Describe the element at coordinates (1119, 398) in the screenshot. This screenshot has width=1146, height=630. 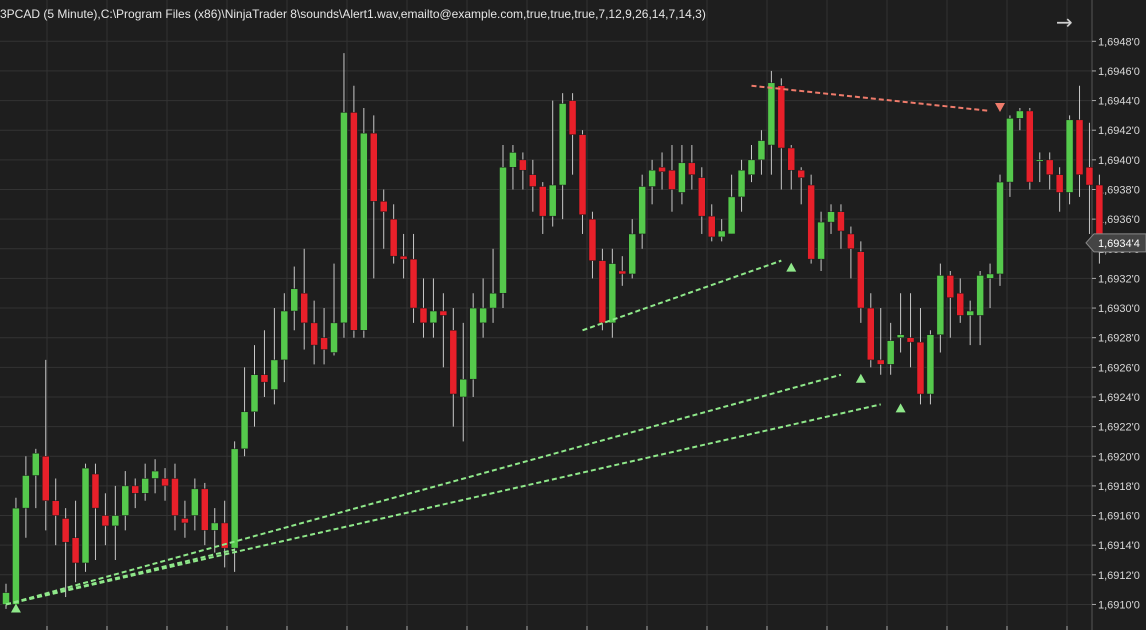
I see `y-tick-label: 1,6924'0` at that location.